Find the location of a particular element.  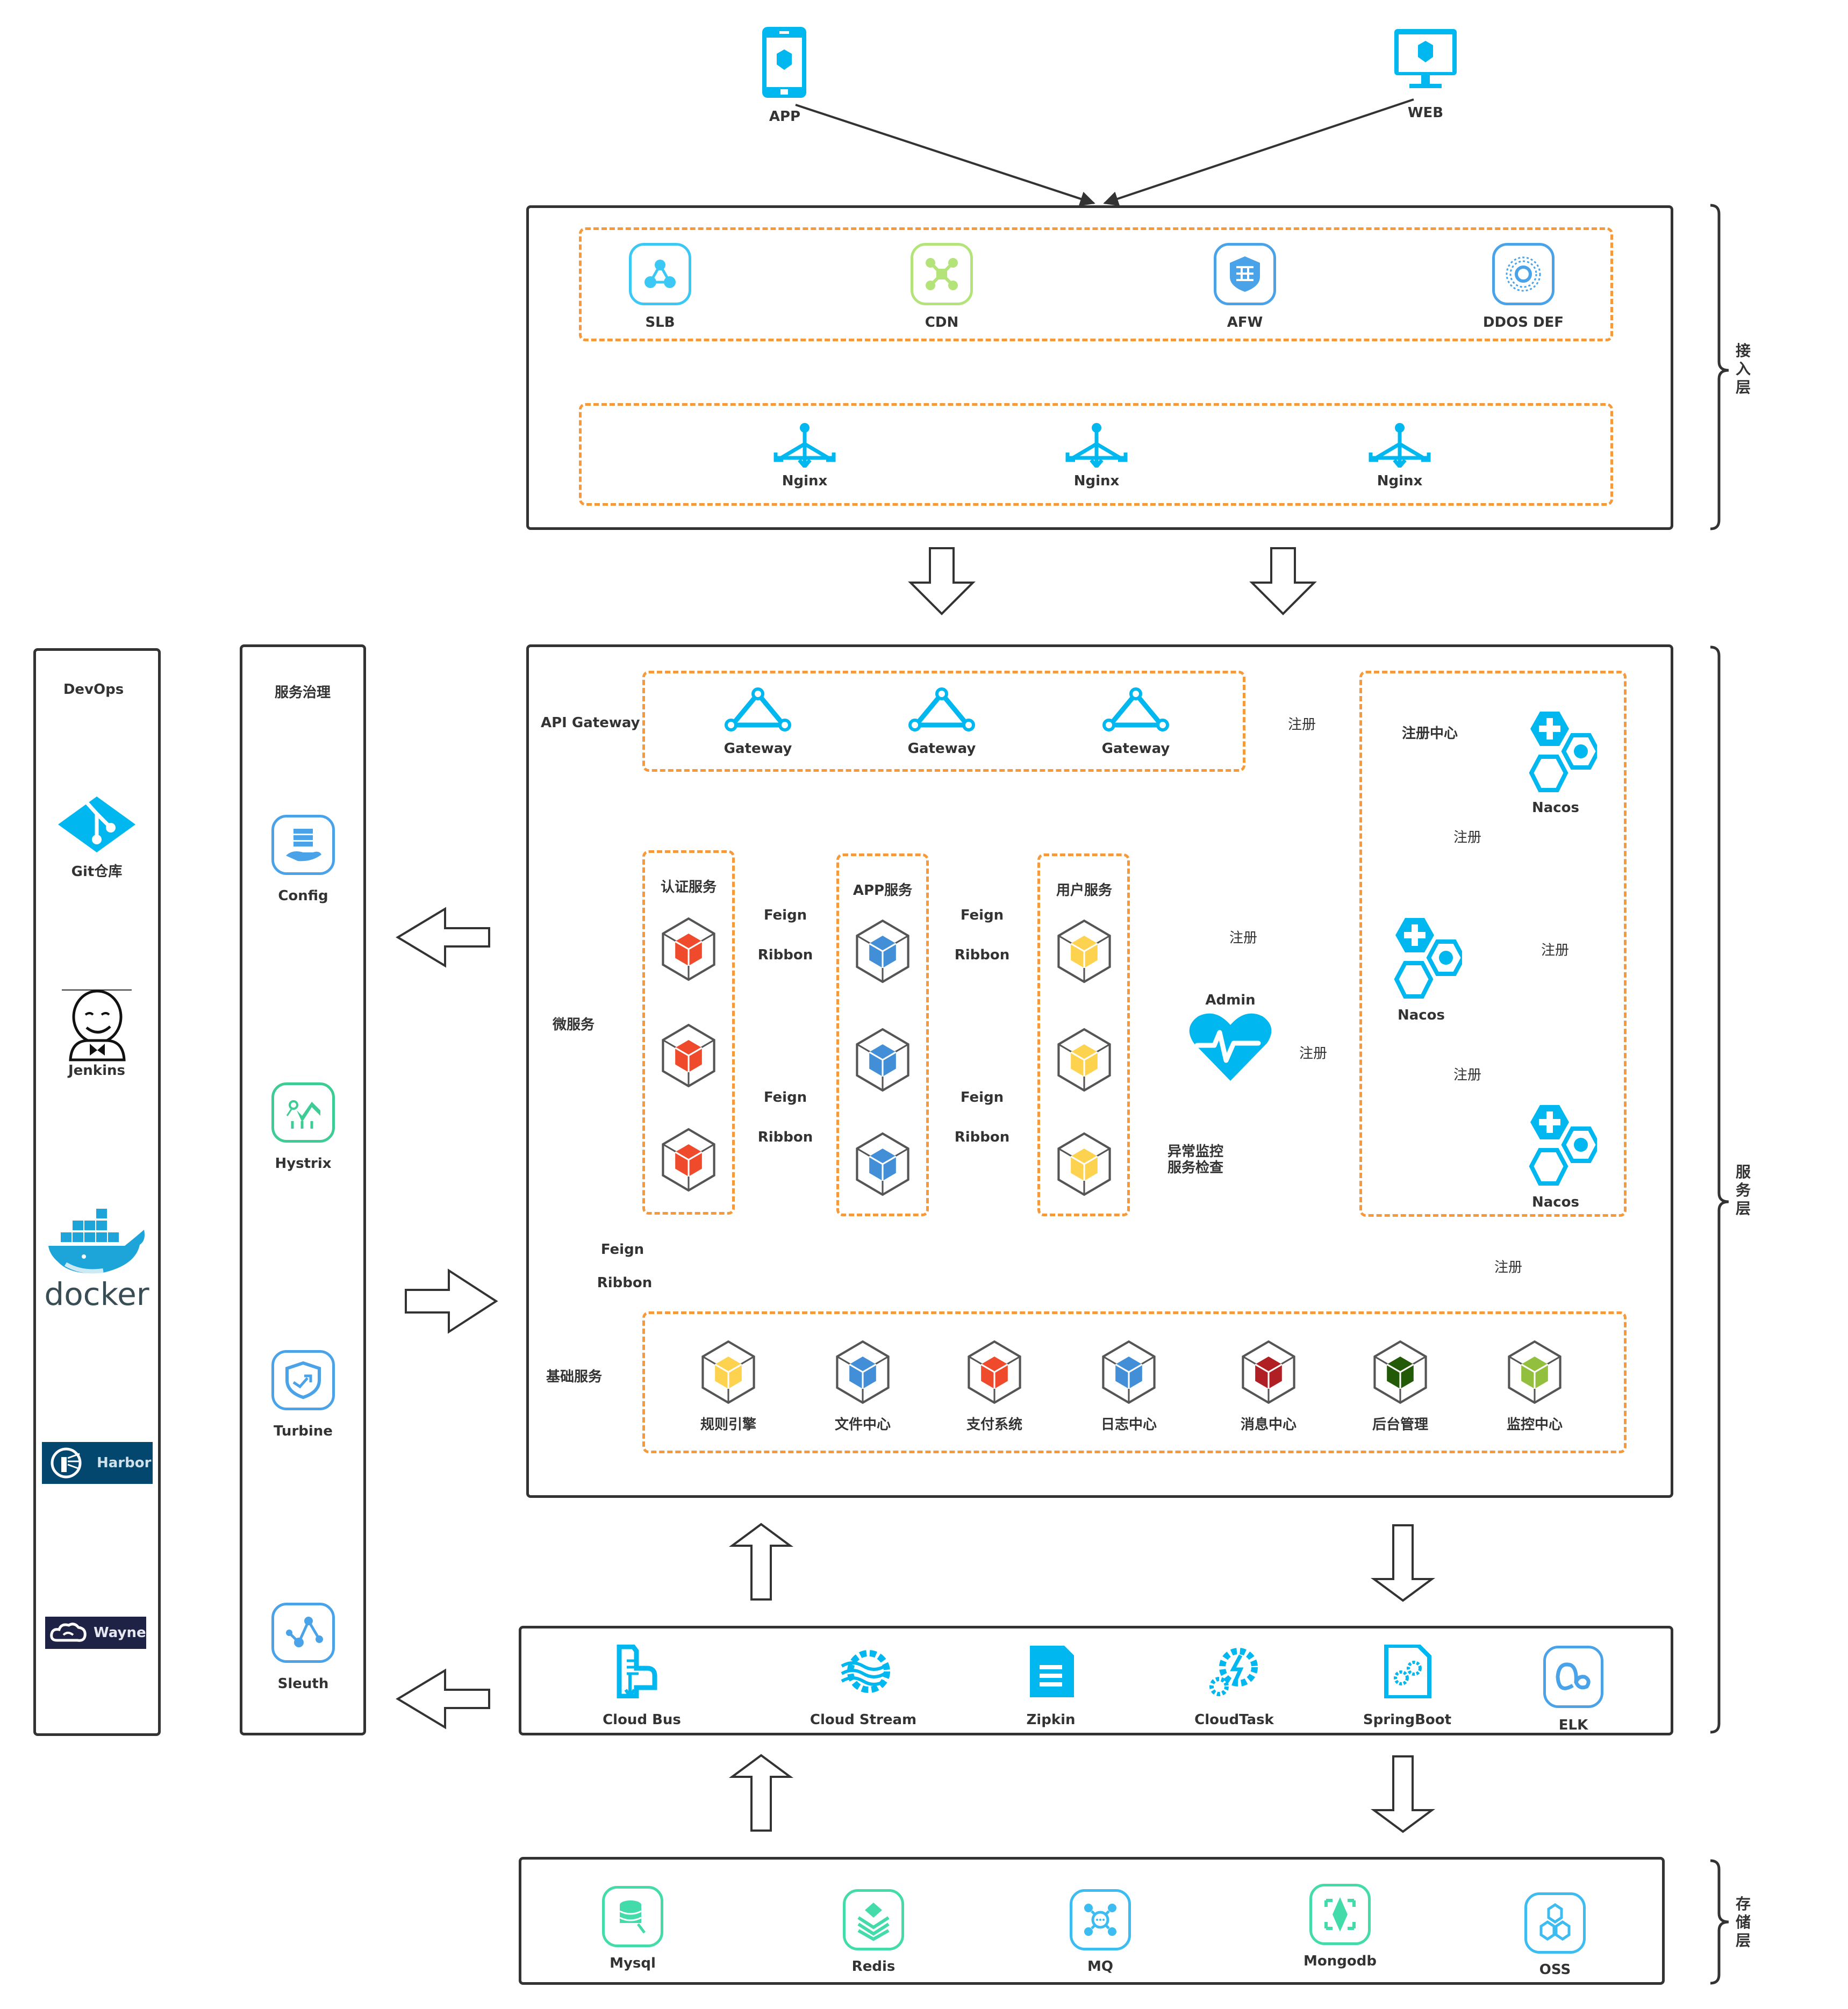

cloud-bus-node is located at coordinates (642, 1672).